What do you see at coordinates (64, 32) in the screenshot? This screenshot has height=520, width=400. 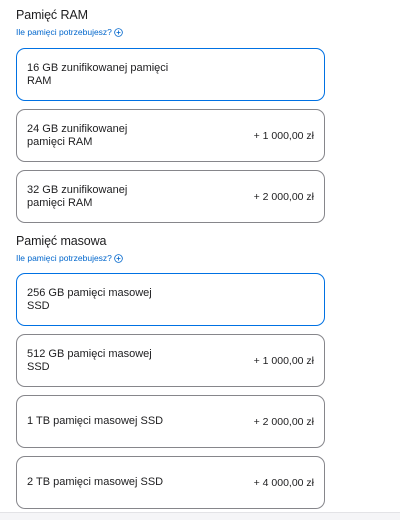 I see `ram-help-link-label: Ile pamięci potrzebujesz?` at bounding box center [64, 32].